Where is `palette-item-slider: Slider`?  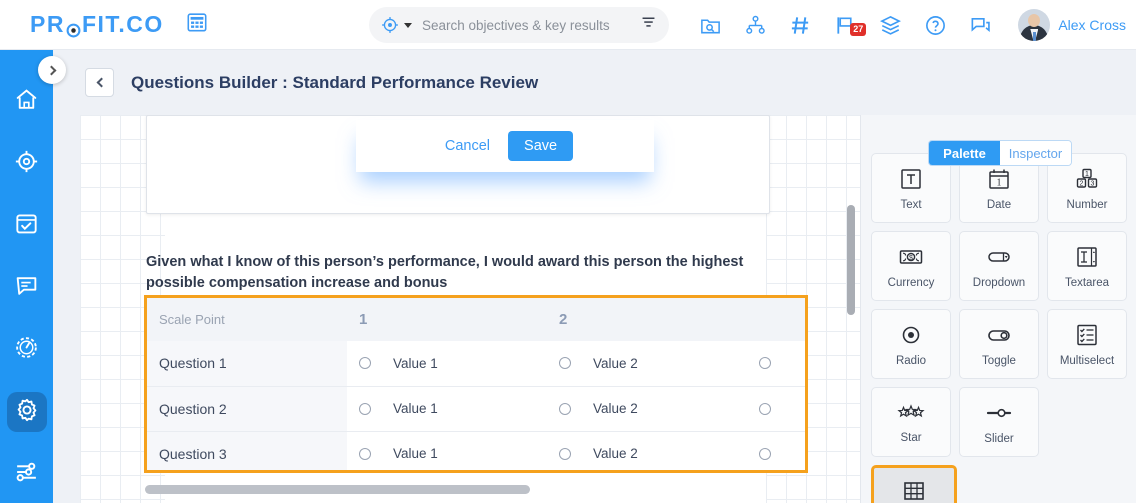 palette-item-slider: Slider is located at coordinates (999, 422).